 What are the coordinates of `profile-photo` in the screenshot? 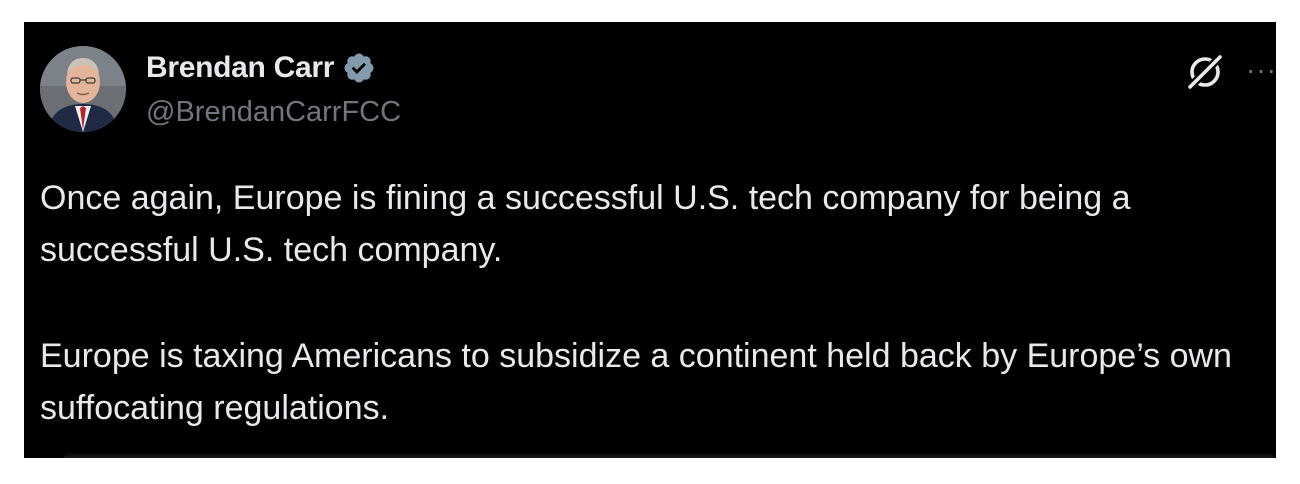 It's located at (83, 89).